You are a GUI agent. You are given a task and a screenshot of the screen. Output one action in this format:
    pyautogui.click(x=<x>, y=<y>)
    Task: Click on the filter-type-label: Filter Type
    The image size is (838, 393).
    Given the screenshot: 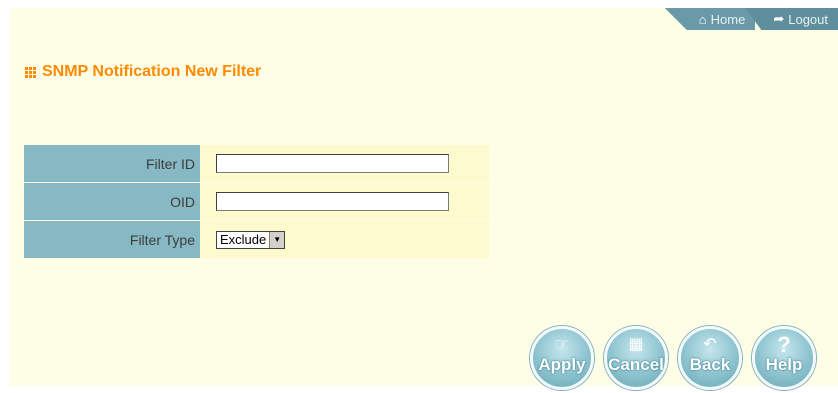 What is the action you would take?
    pyautogui.click(x=112, y=239)
    